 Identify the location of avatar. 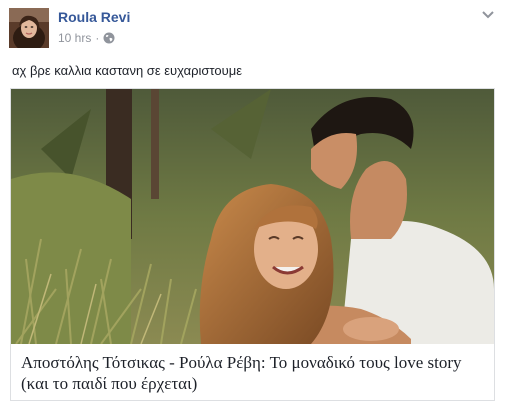
(29, 28).